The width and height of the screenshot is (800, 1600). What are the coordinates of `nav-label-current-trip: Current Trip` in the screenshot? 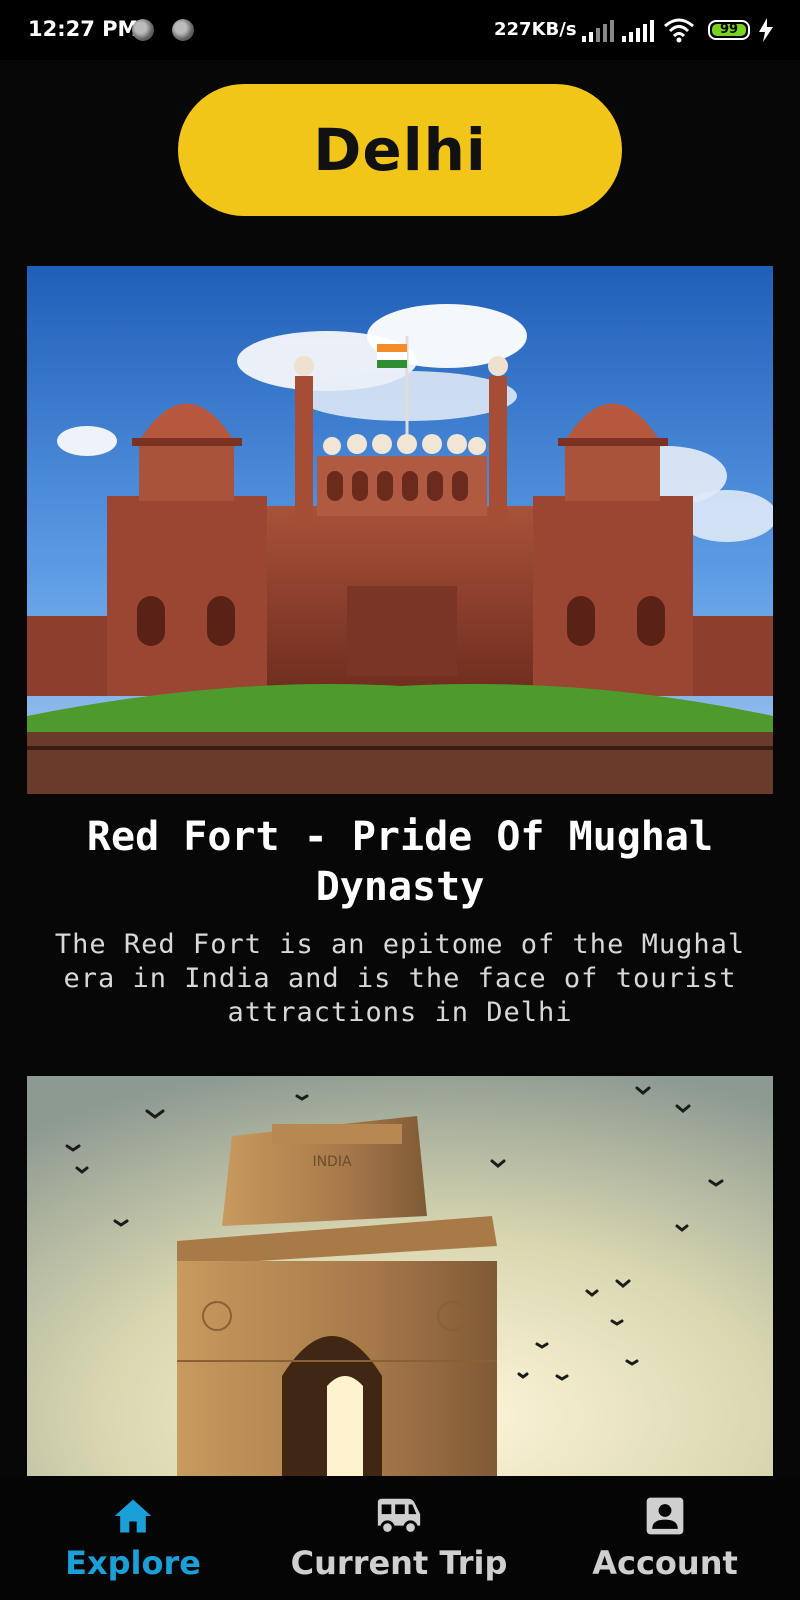 It's located at (399, 1563).